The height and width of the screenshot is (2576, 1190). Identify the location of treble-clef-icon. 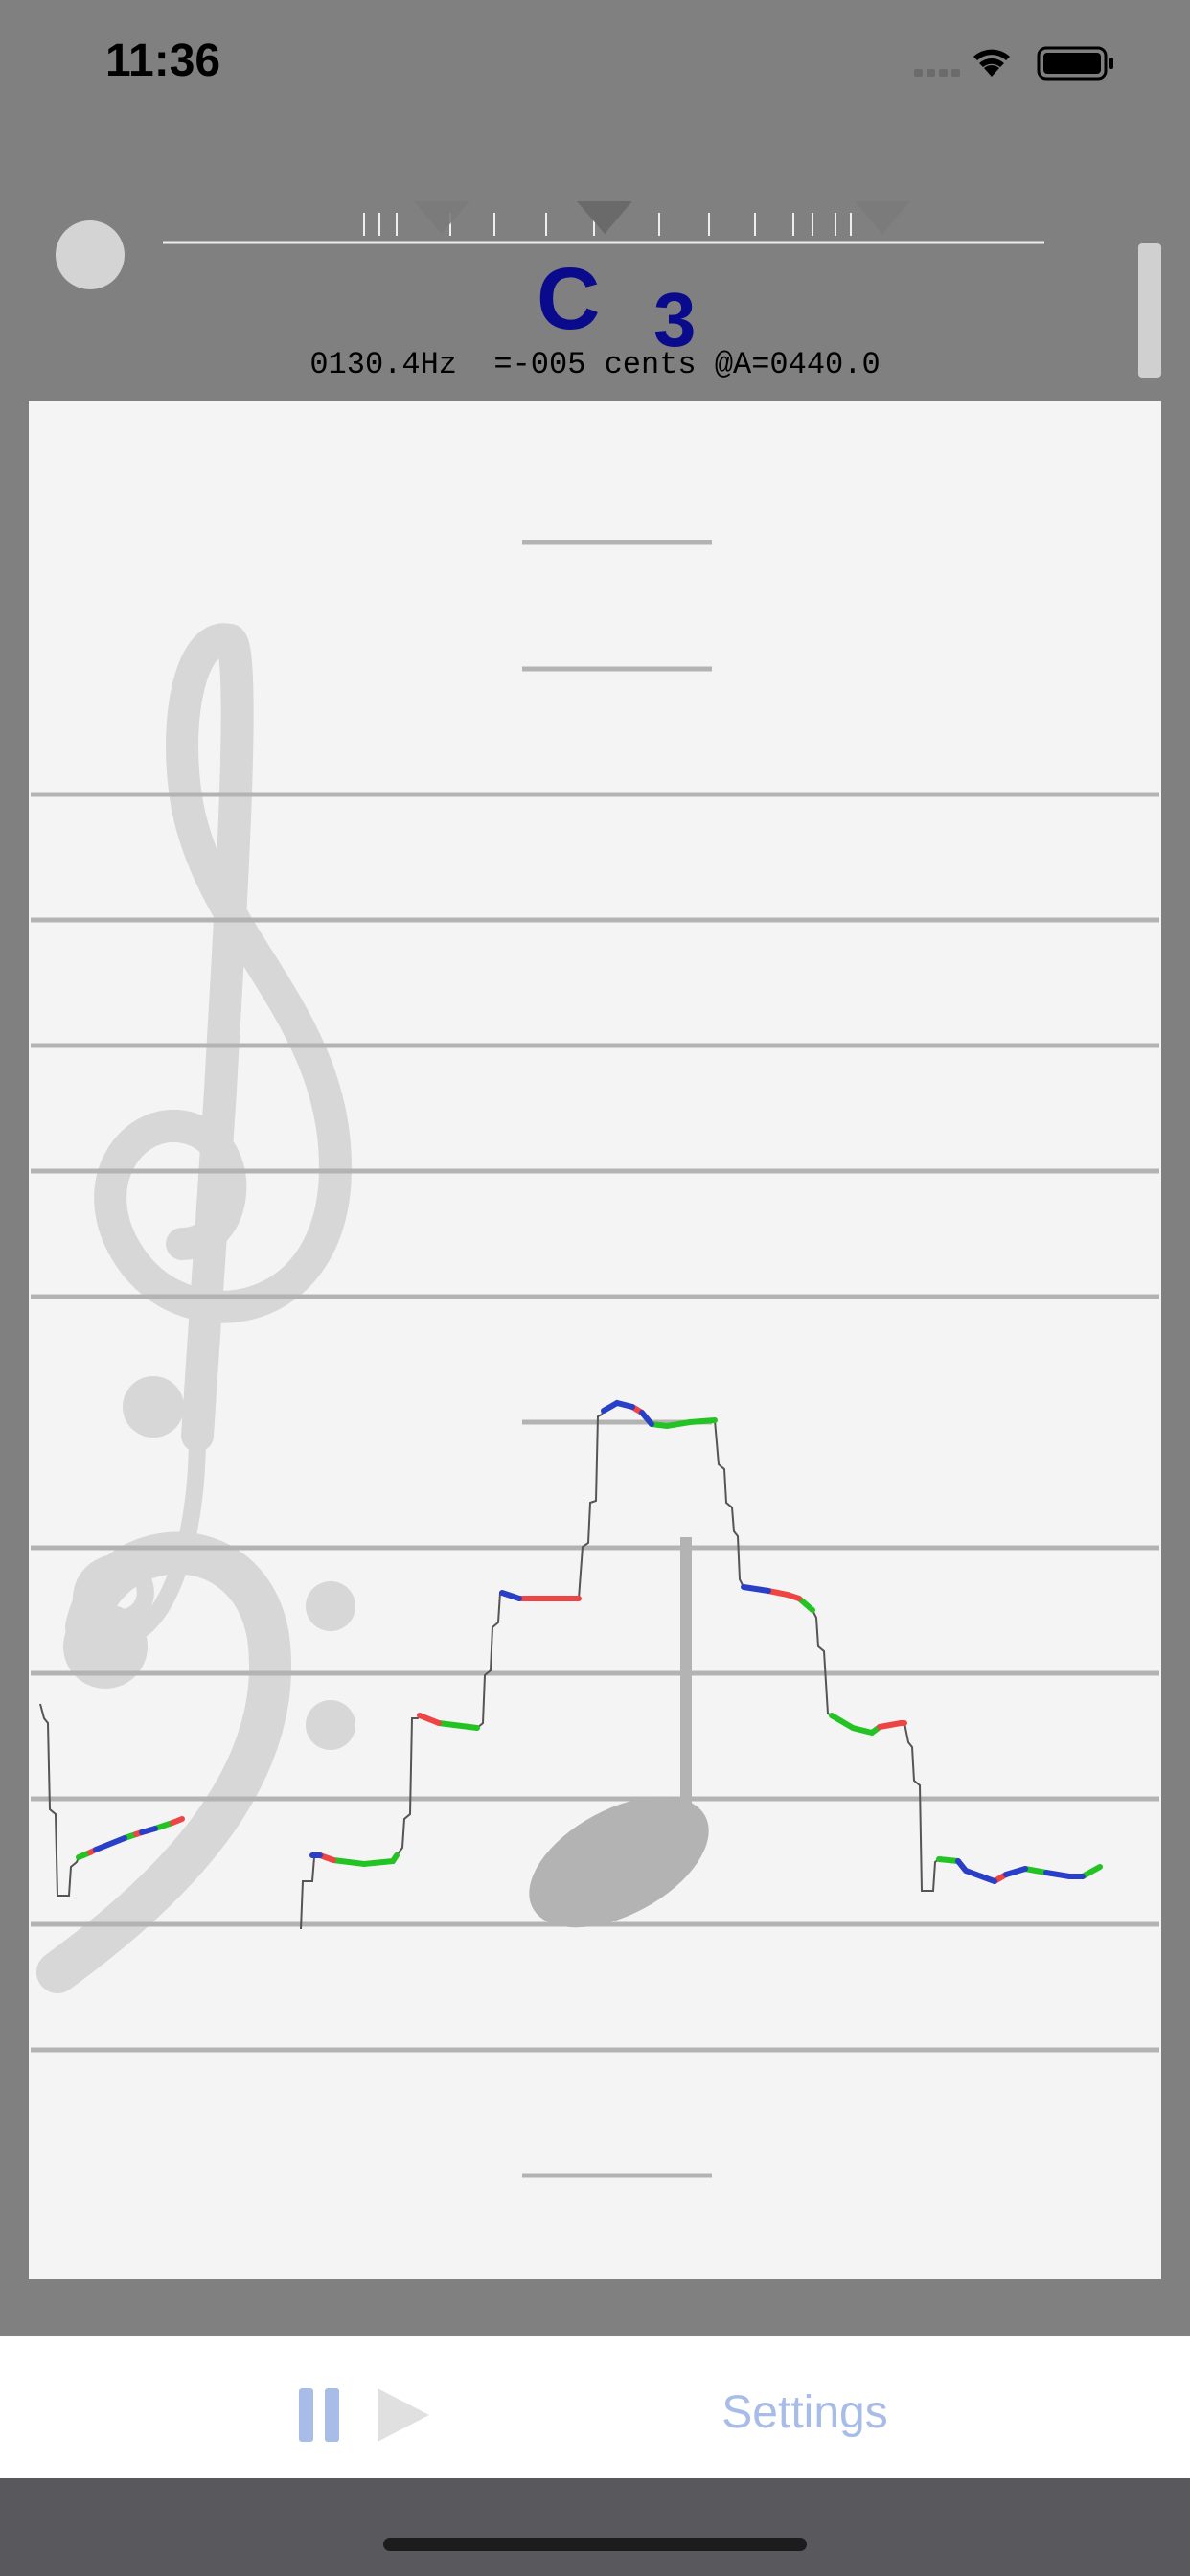
(213, 1134).